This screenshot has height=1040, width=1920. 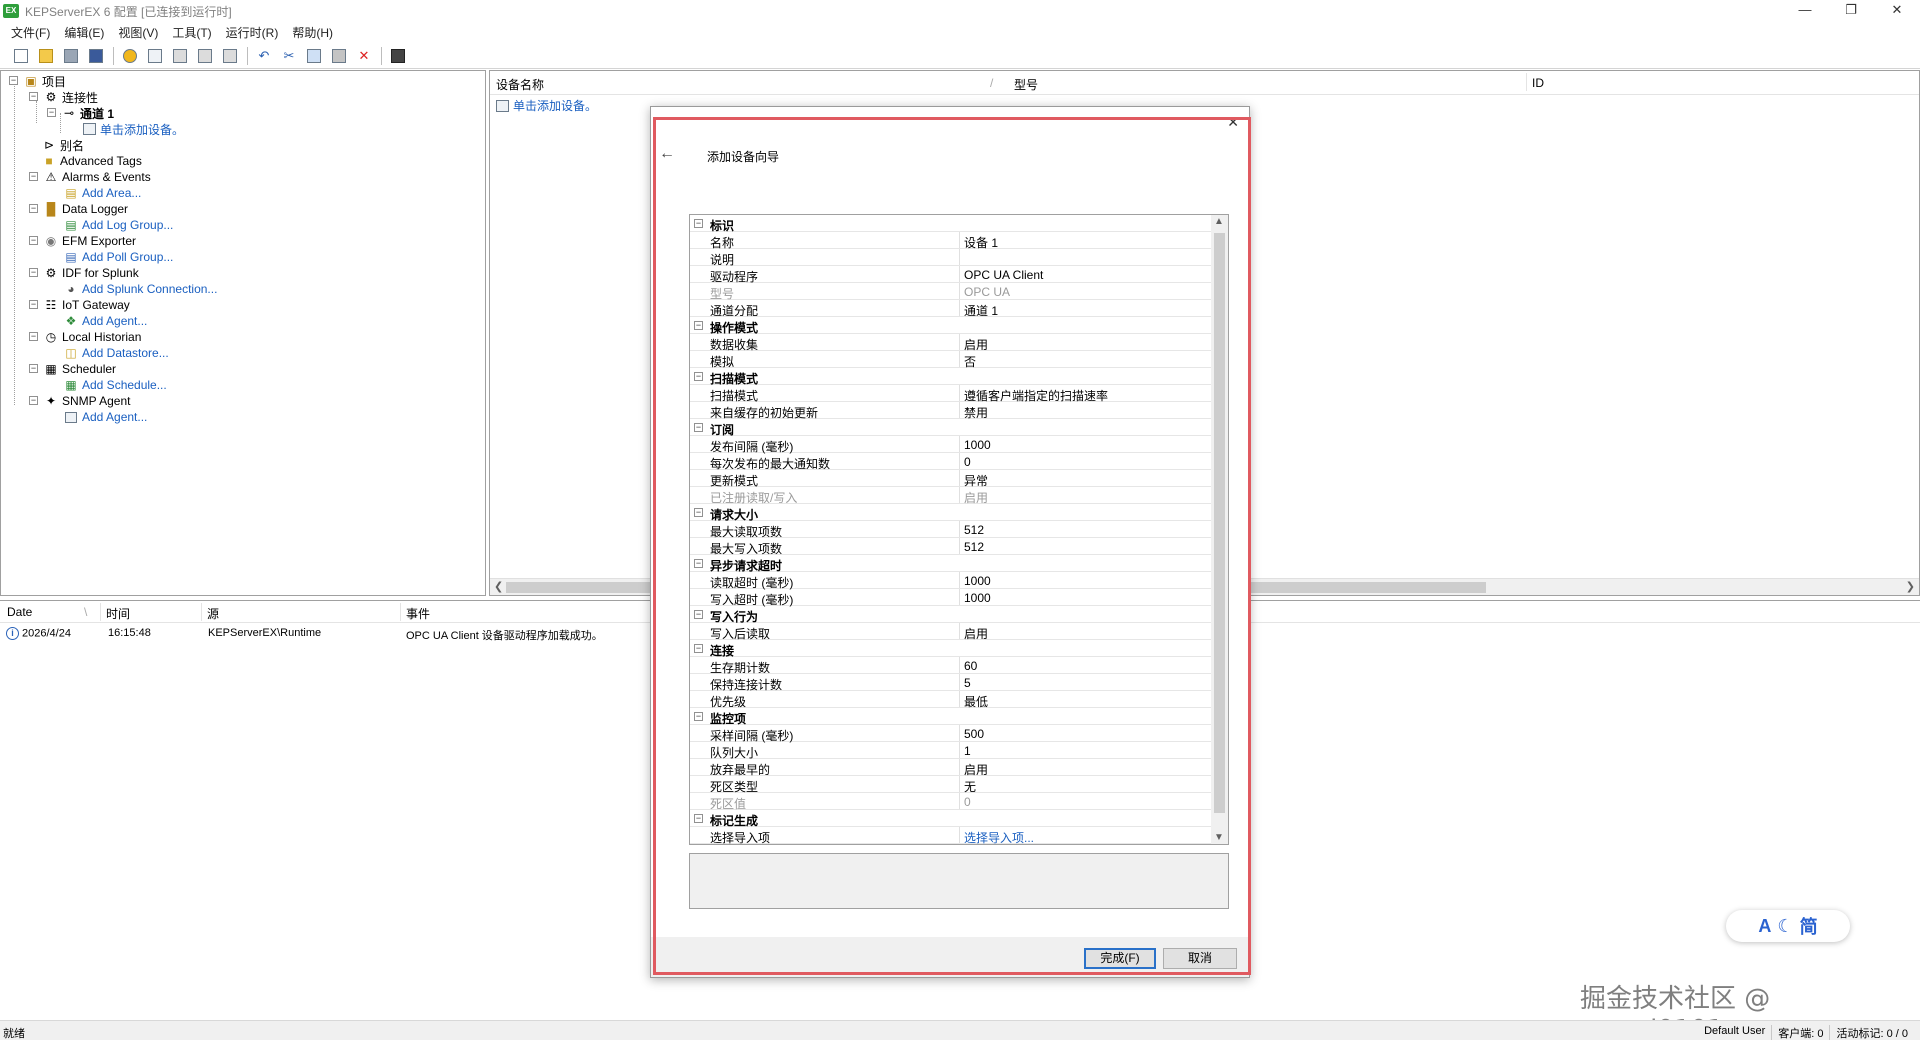 What do you see at coordinates (1897, 11) in the screenshot?
I see `close-icon: ✕` at bounding box center [1897, 11].